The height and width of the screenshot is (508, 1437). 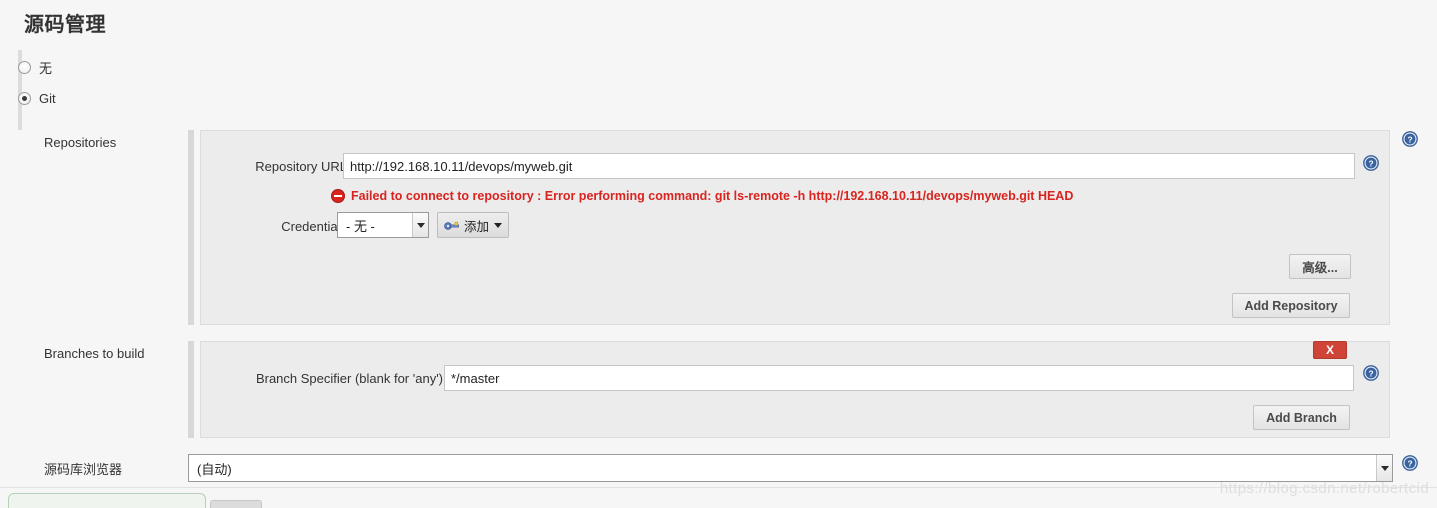 What do you see at coordinates (47, 98) in the screenshot?
I see `radio-git-label: Git` at bounding box center [47, 98].